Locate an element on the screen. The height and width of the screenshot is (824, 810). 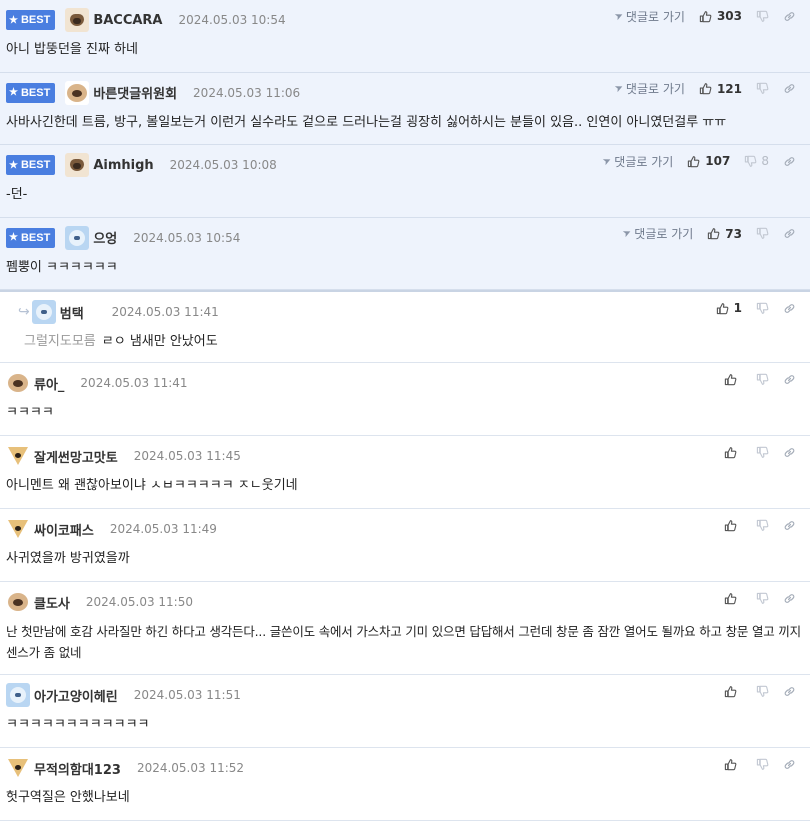
best-badge: ★ BEST is located at coordinates (31, 237).